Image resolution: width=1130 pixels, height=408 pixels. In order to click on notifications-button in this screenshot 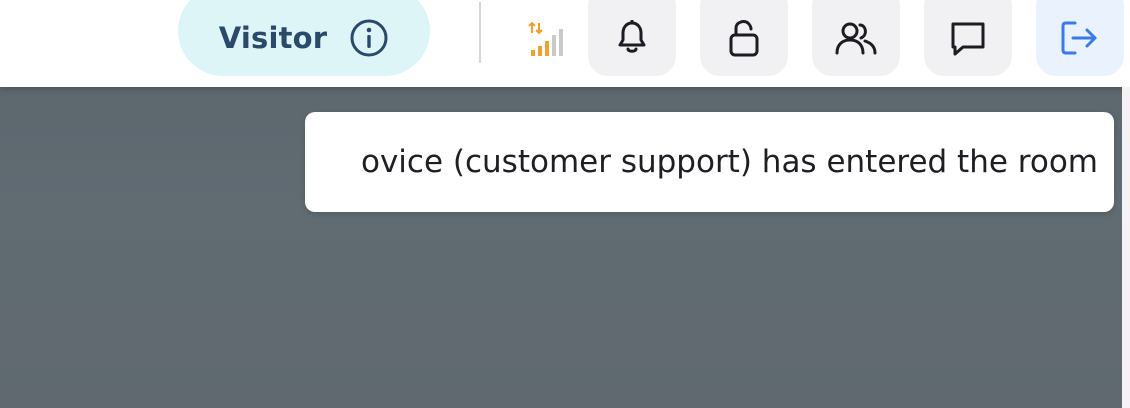, I will do `click(632, 38)`.